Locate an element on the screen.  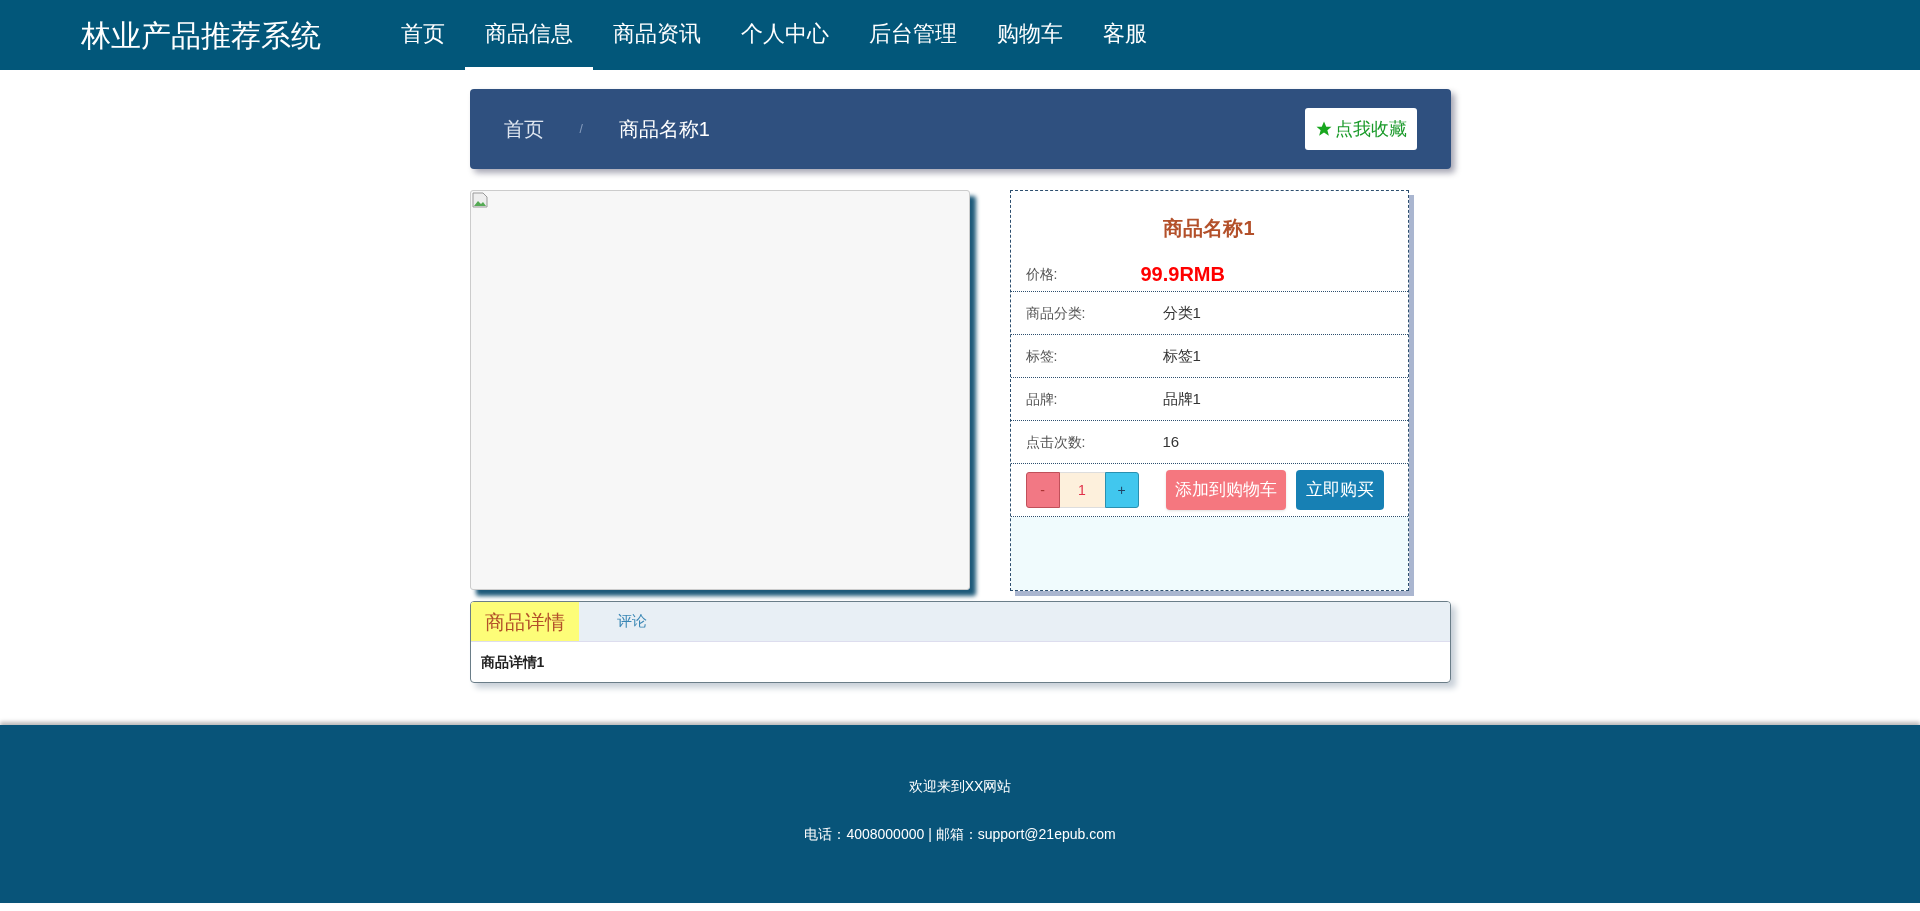
footer-text: 电话：4008000000 | 邮箱：support@21epub.com is located at coordinates (960, 834).